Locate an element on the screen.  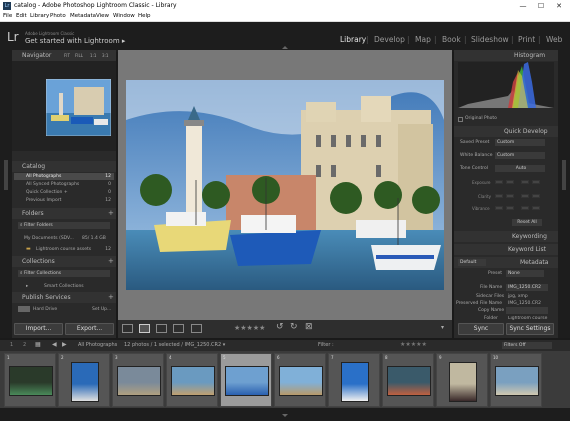
keyword-list-header: Keyword List is located at coordinates (506, 249).